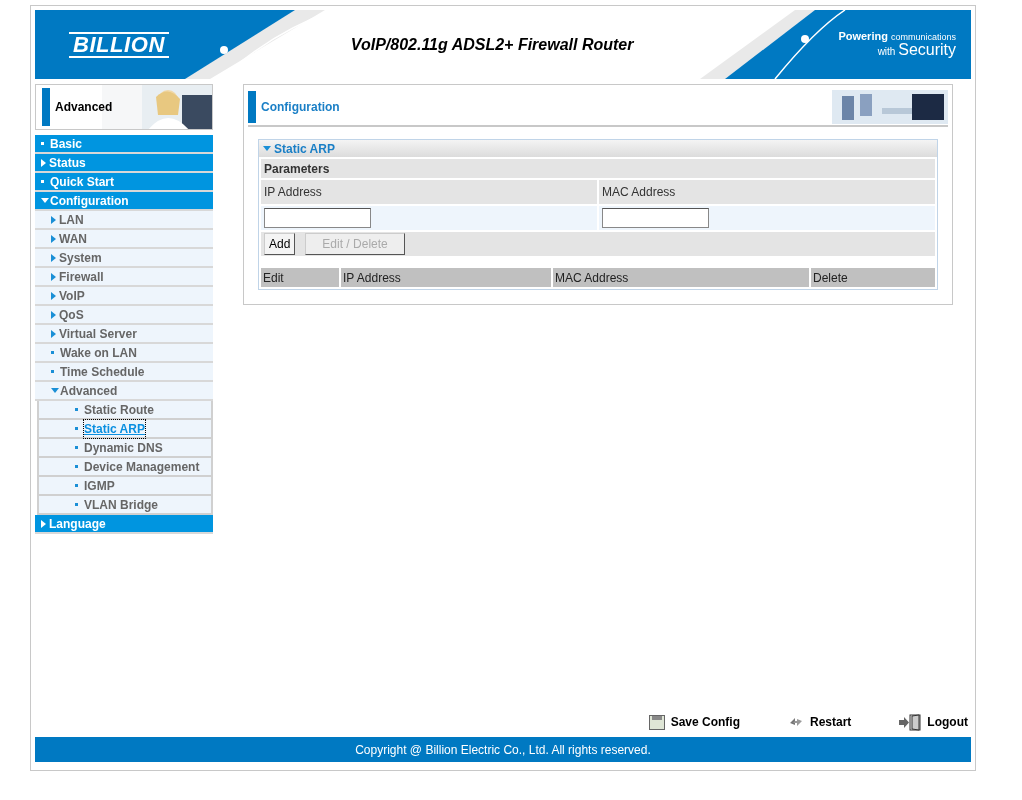 The width and height of the screenshot is (1022, 800). Describe the element at coordinates (873, 277) in the screenshot. I see `column-header: Delete` at that location.